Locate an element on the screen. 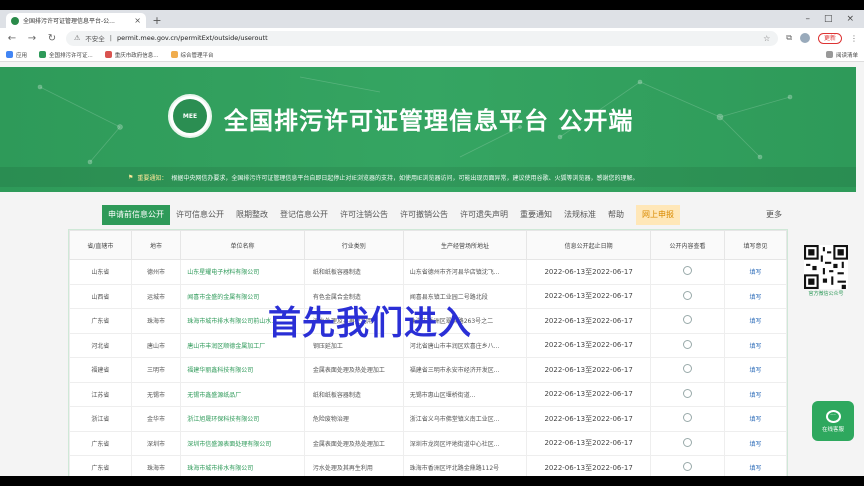 This screenshot has height=486, width=864. city-cell: 唐山市 is located at coordinates (156, 345).